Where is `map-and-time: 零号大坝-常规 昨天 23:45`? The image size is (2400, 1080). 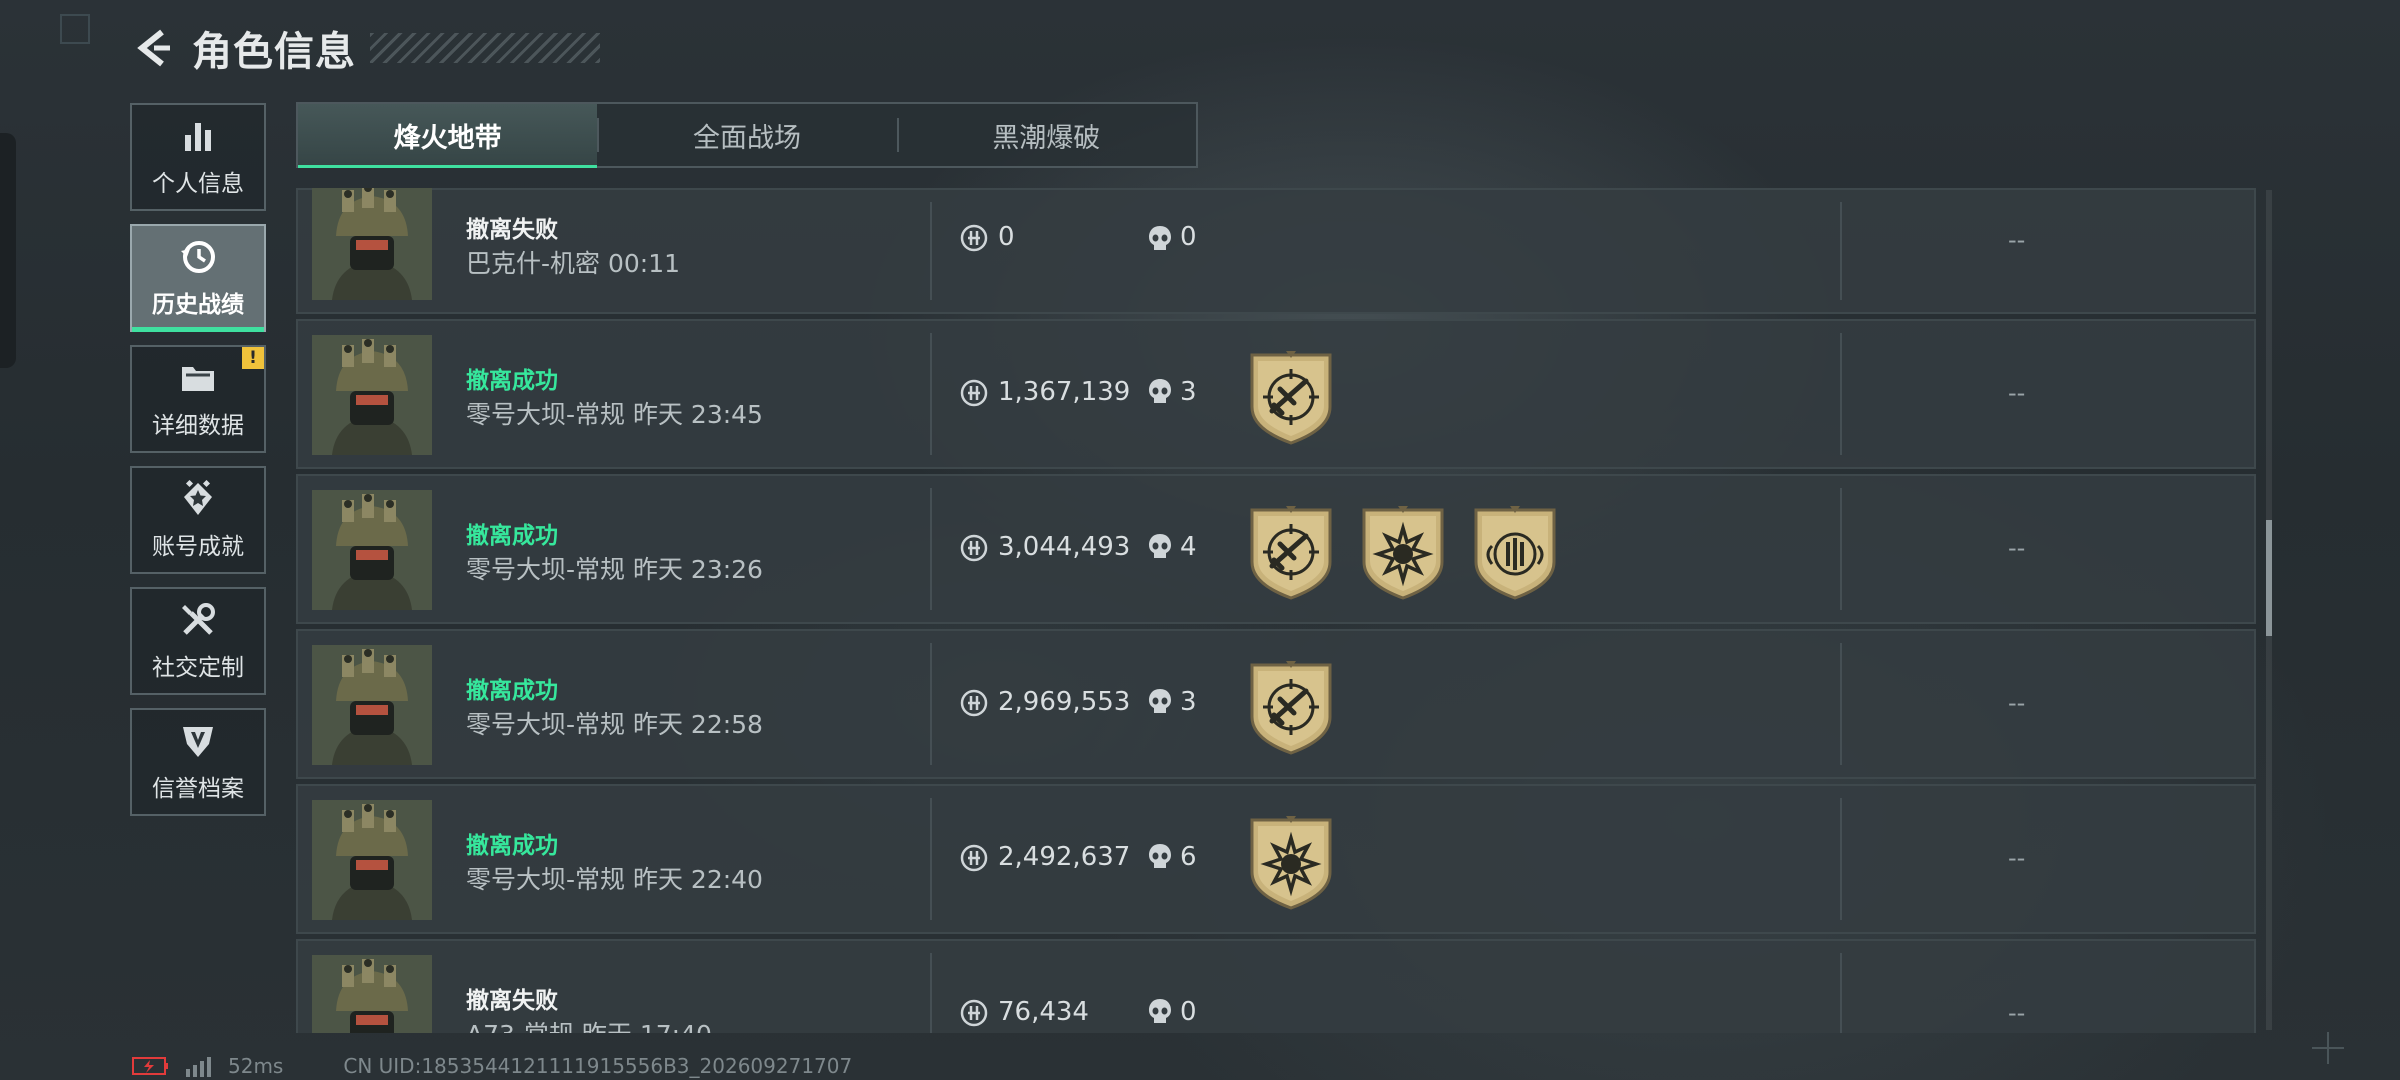
map-and-time: 零号大坝-常规 昨天 23:45 is located at coordinates (614, 414).